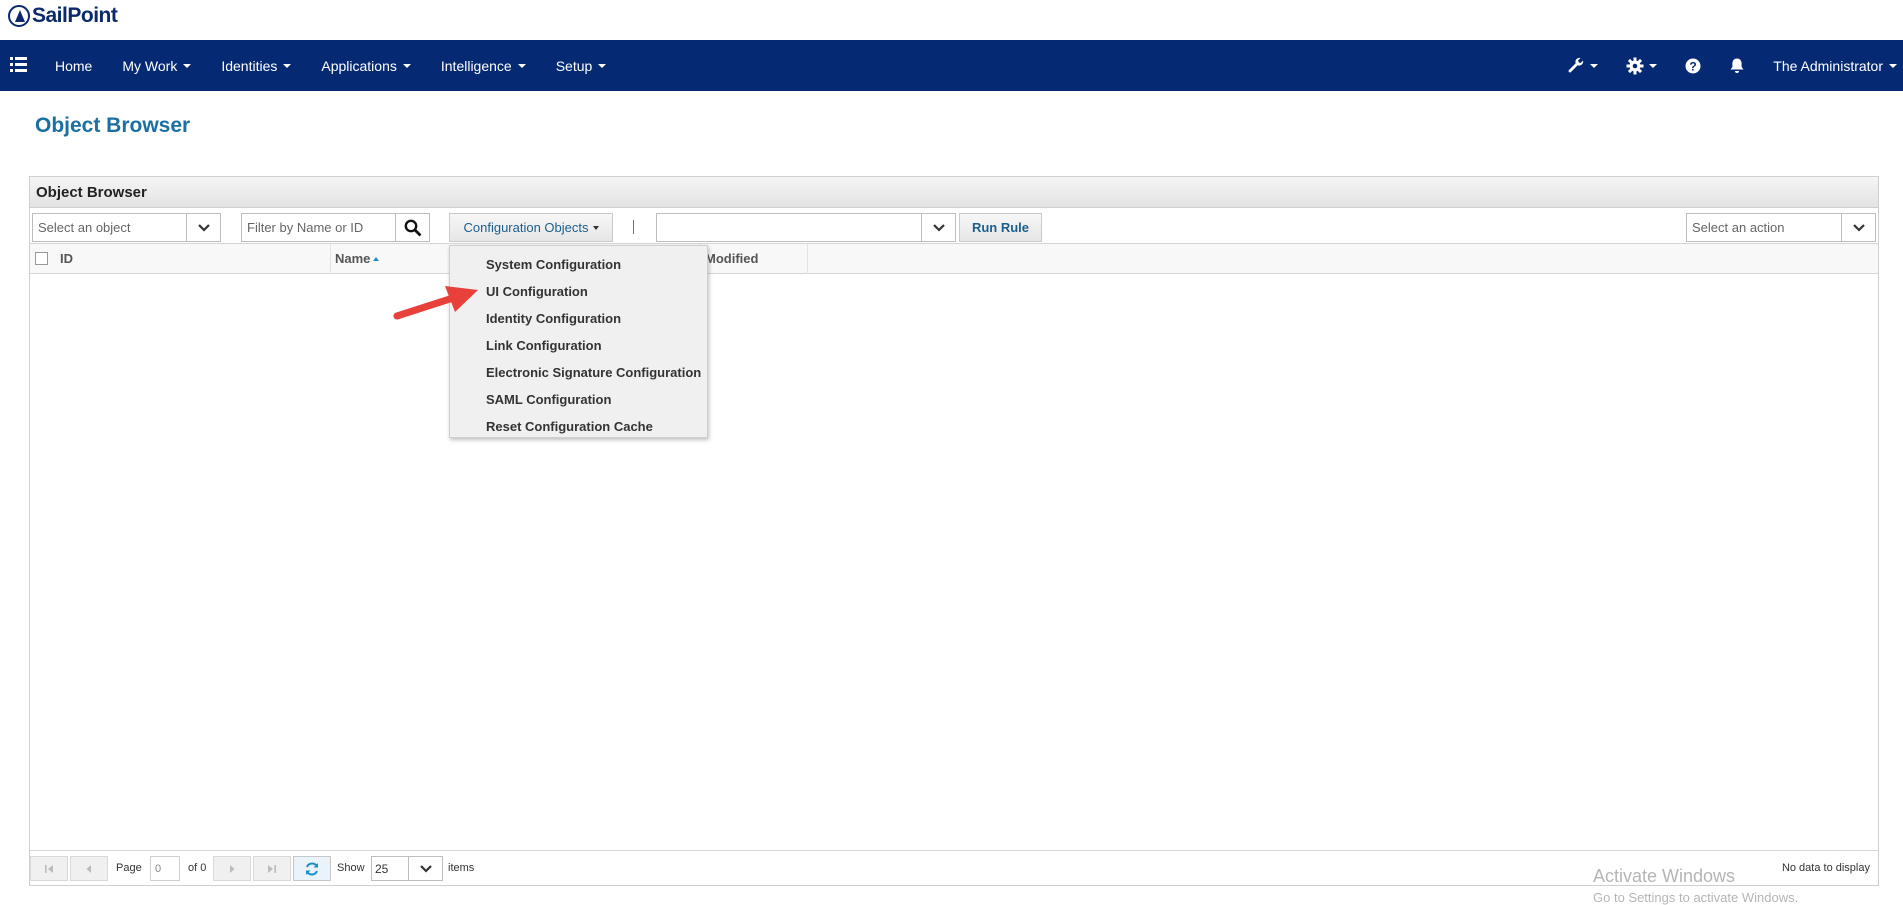 This screenshot has width=1903, height=905. What do you see at coordinates (353, 258) in the screenshot?
I see `column-header-name-label: Name` at bounding box center [353, 258].